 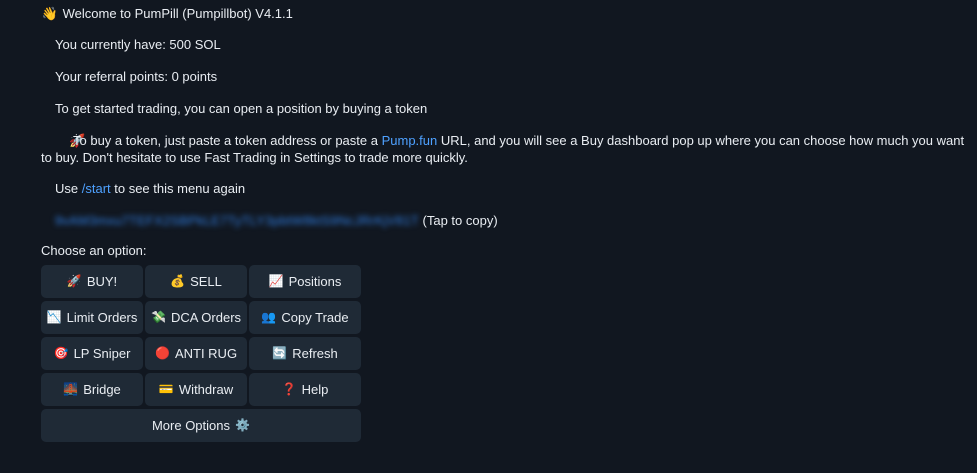 What do you see at coordinates (166, 389) in the screenshot?
I see `credit-card-icon: 💳` at bounding box center [166, 389].